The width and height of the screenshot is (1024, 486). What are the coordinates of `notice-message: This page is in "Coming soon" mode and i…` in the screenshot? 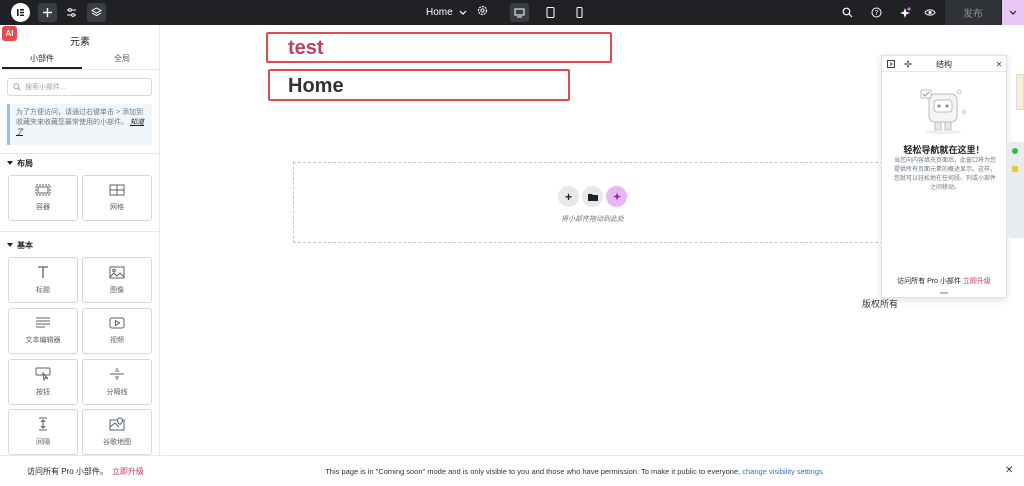 It's located at (574, 471).